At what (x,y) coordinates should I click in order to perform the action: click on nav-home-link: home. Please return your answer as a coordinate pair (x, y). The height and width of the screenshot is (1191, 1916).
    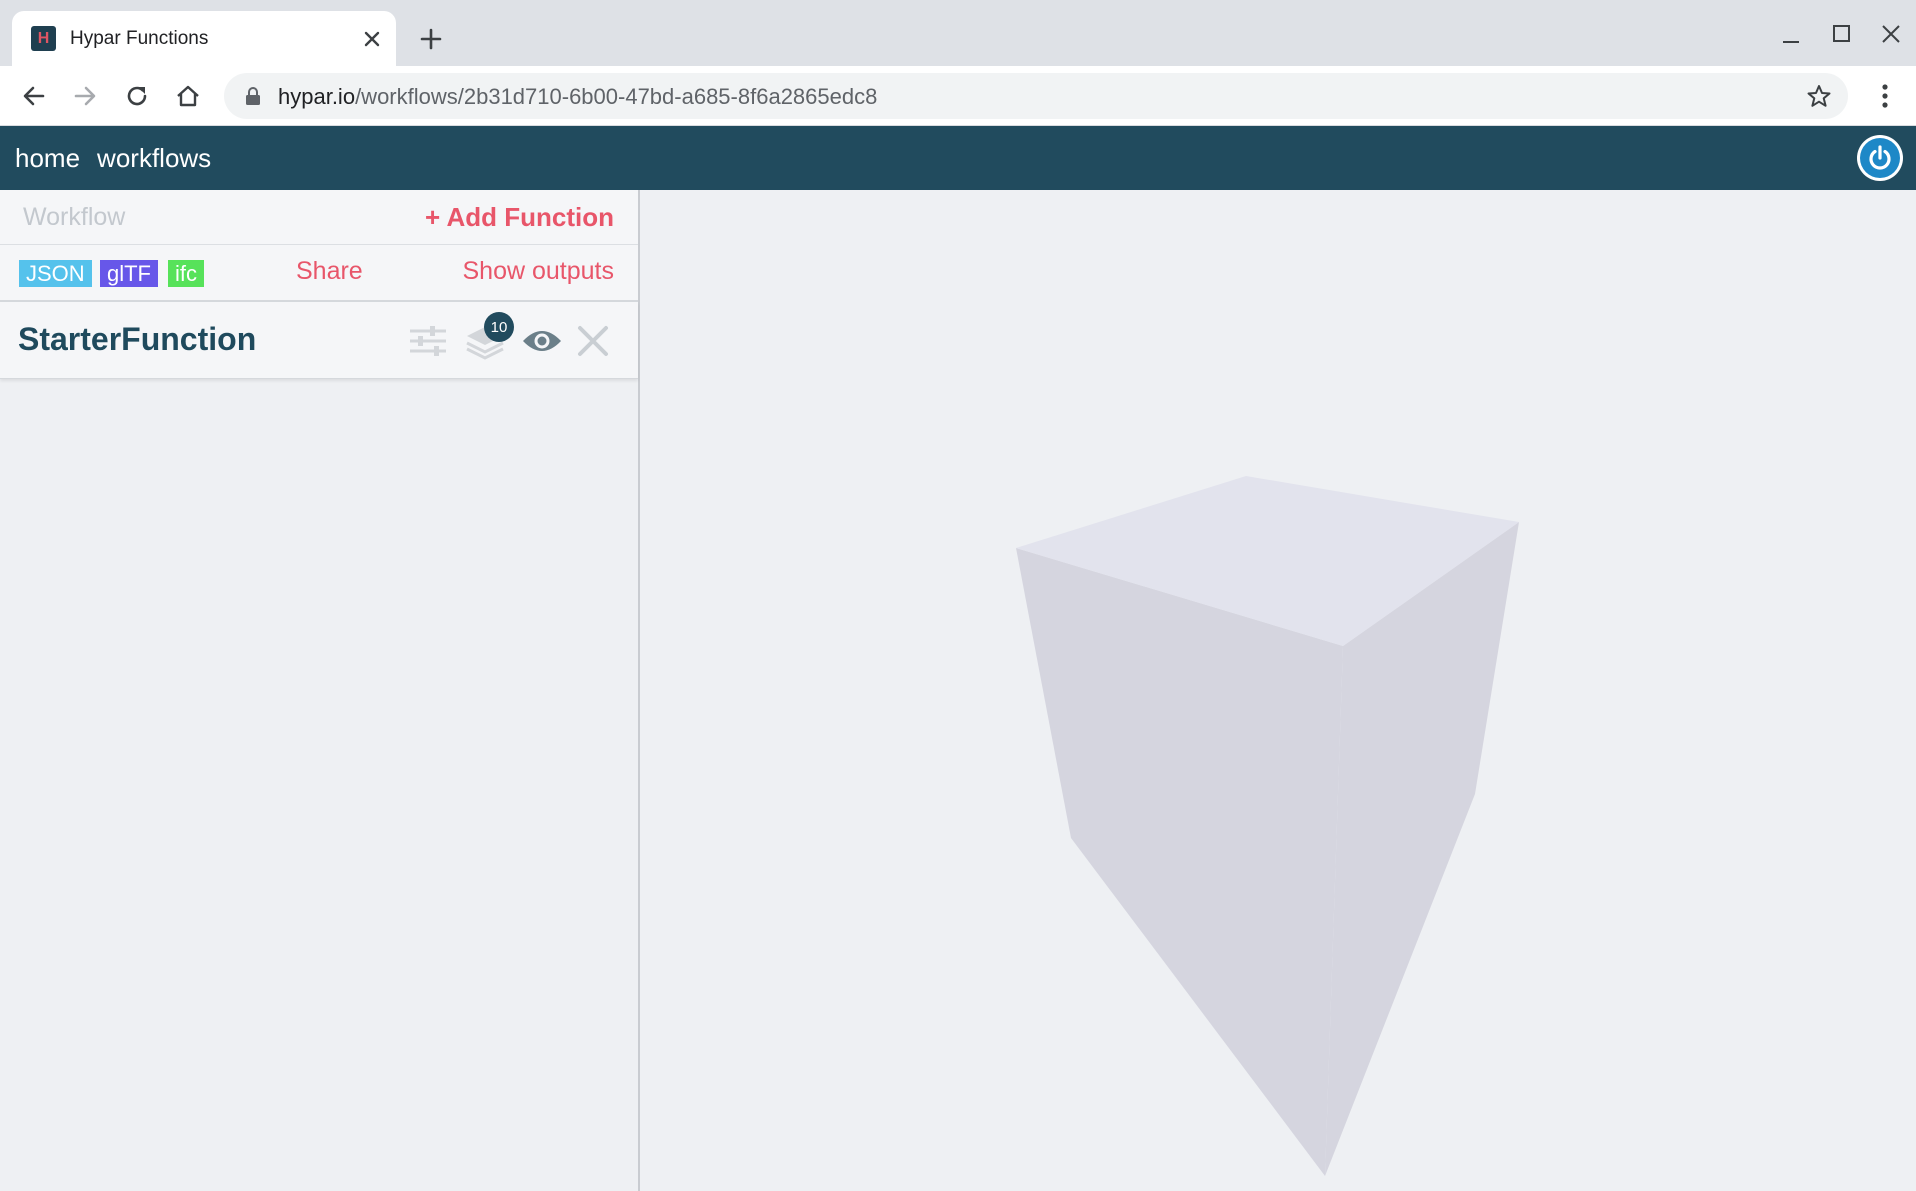
    Looking at the image, I should click on (47, 158).